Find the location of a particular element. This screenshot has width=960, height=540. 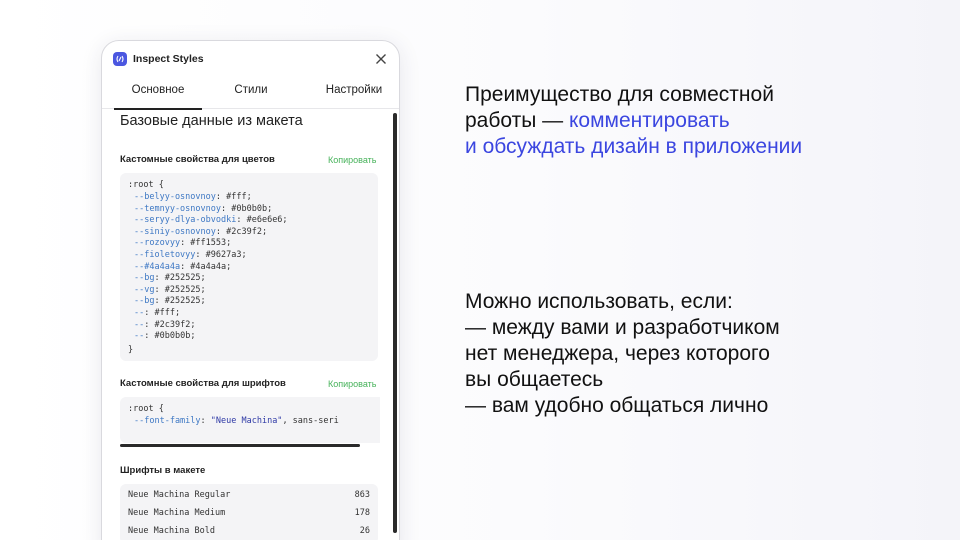

code-var-value: #9627a3; is located at coordinates (223, 255).